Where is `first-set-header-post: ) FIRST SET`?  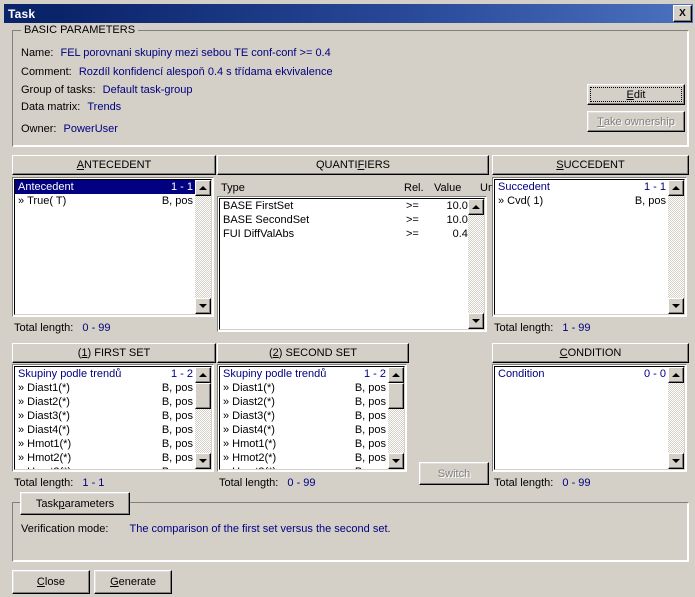
first-set-header-post: ) FIRST SET is located at coordinates (119, 353).